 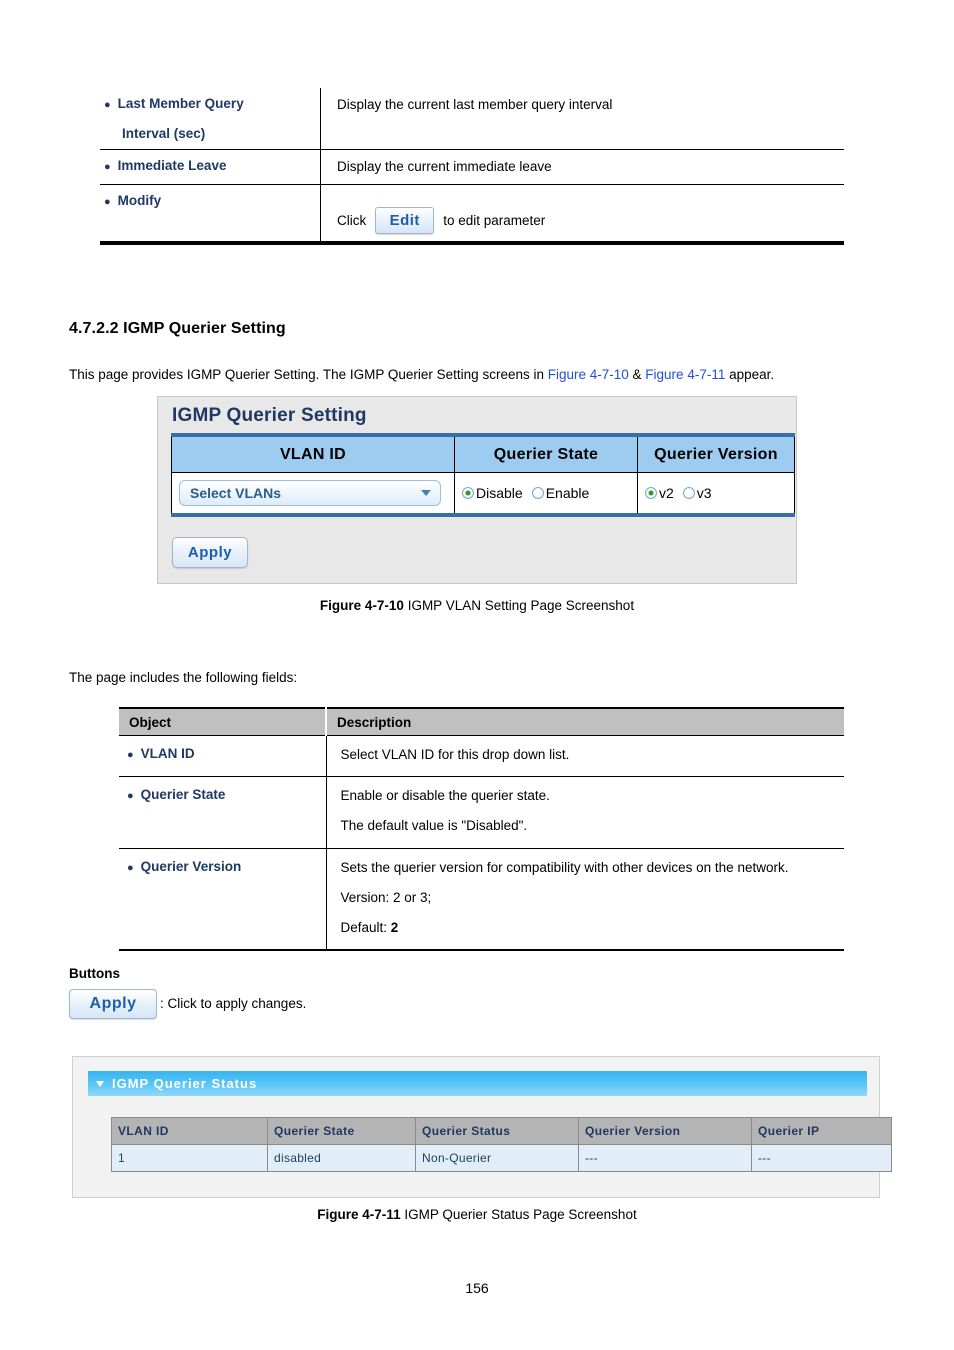 What do you see at coordinates (582, 167) in the screenshot?
I see `description-cell: Display the current immediate leave` at bounding box center [582, 167].